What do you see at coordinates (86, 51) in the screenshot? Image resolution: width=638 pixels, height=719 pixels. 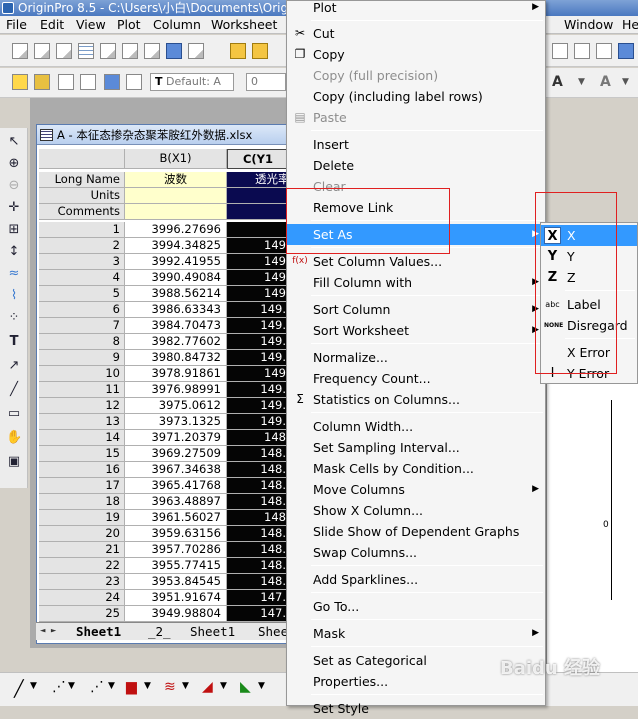 I see `new-matrix-icon` at bounding box center [86, 51].